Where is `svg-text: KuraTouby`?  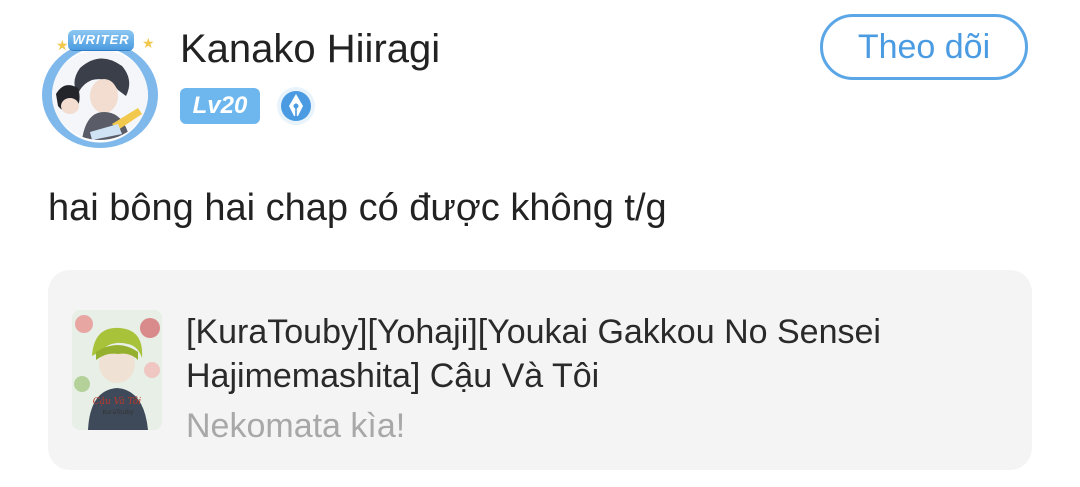 svg-text: KuraTouby is located at coordinates (118, 412).